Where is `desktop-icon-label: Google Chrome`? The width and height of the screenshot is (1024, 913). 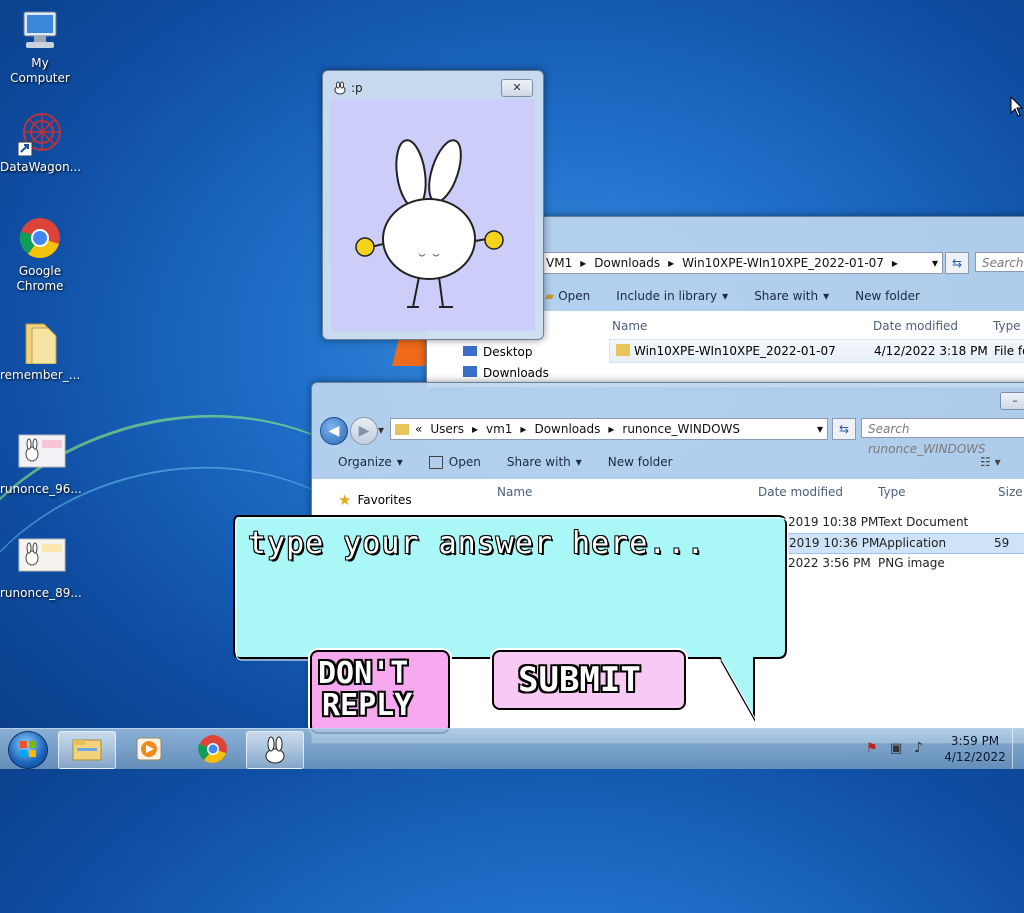
desktop-icon-label: Google Chrome is located at coordinates (40, 278).